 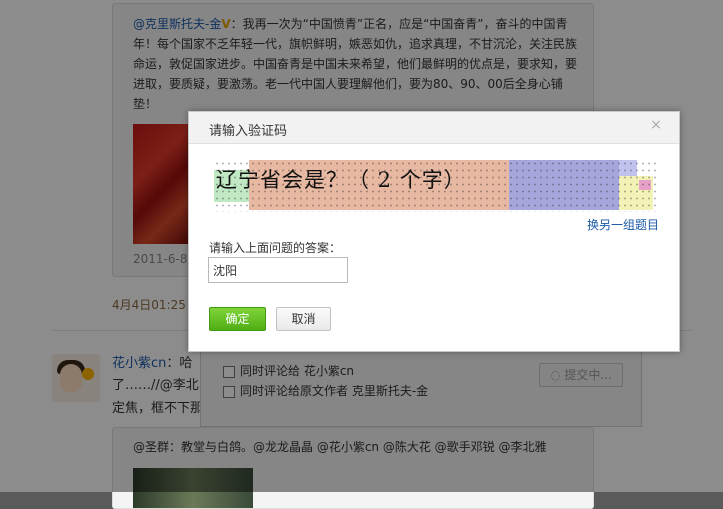 What do you see at coordinates (237, 319) in the screenshot?
I see `confirm-button: 确定` at bounding box center [237, 319].